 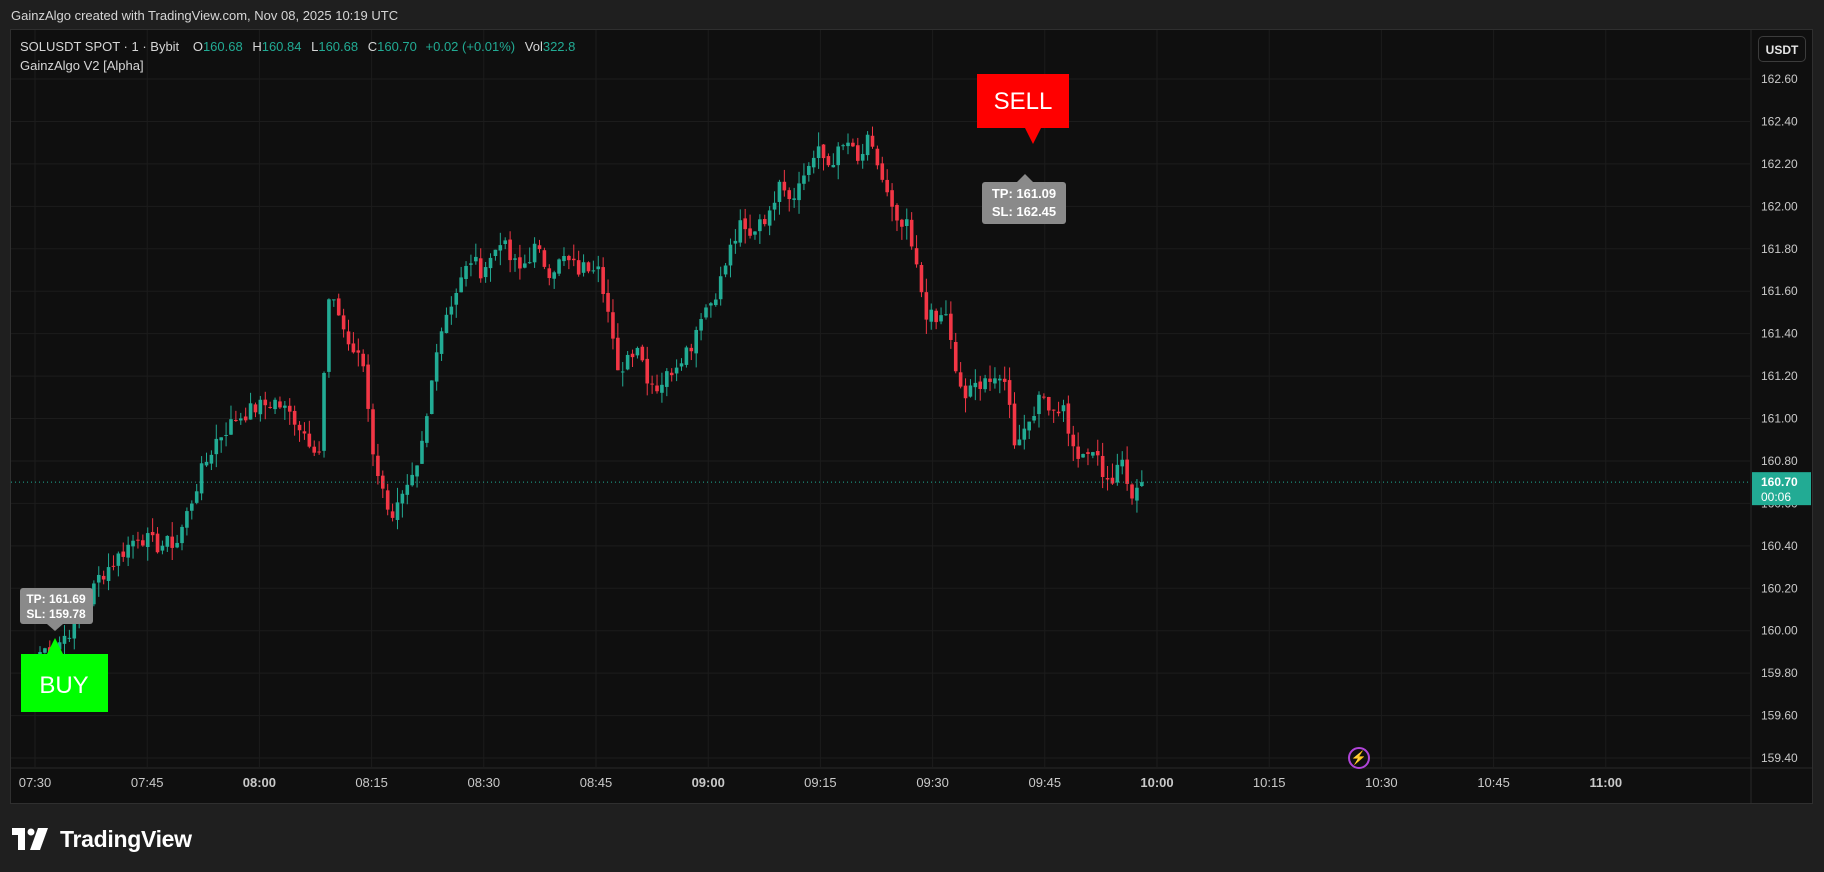 I want to click on symbol-name: SOLUSDT SPOT · 1 · Bybit, so click(x=99, y=46).